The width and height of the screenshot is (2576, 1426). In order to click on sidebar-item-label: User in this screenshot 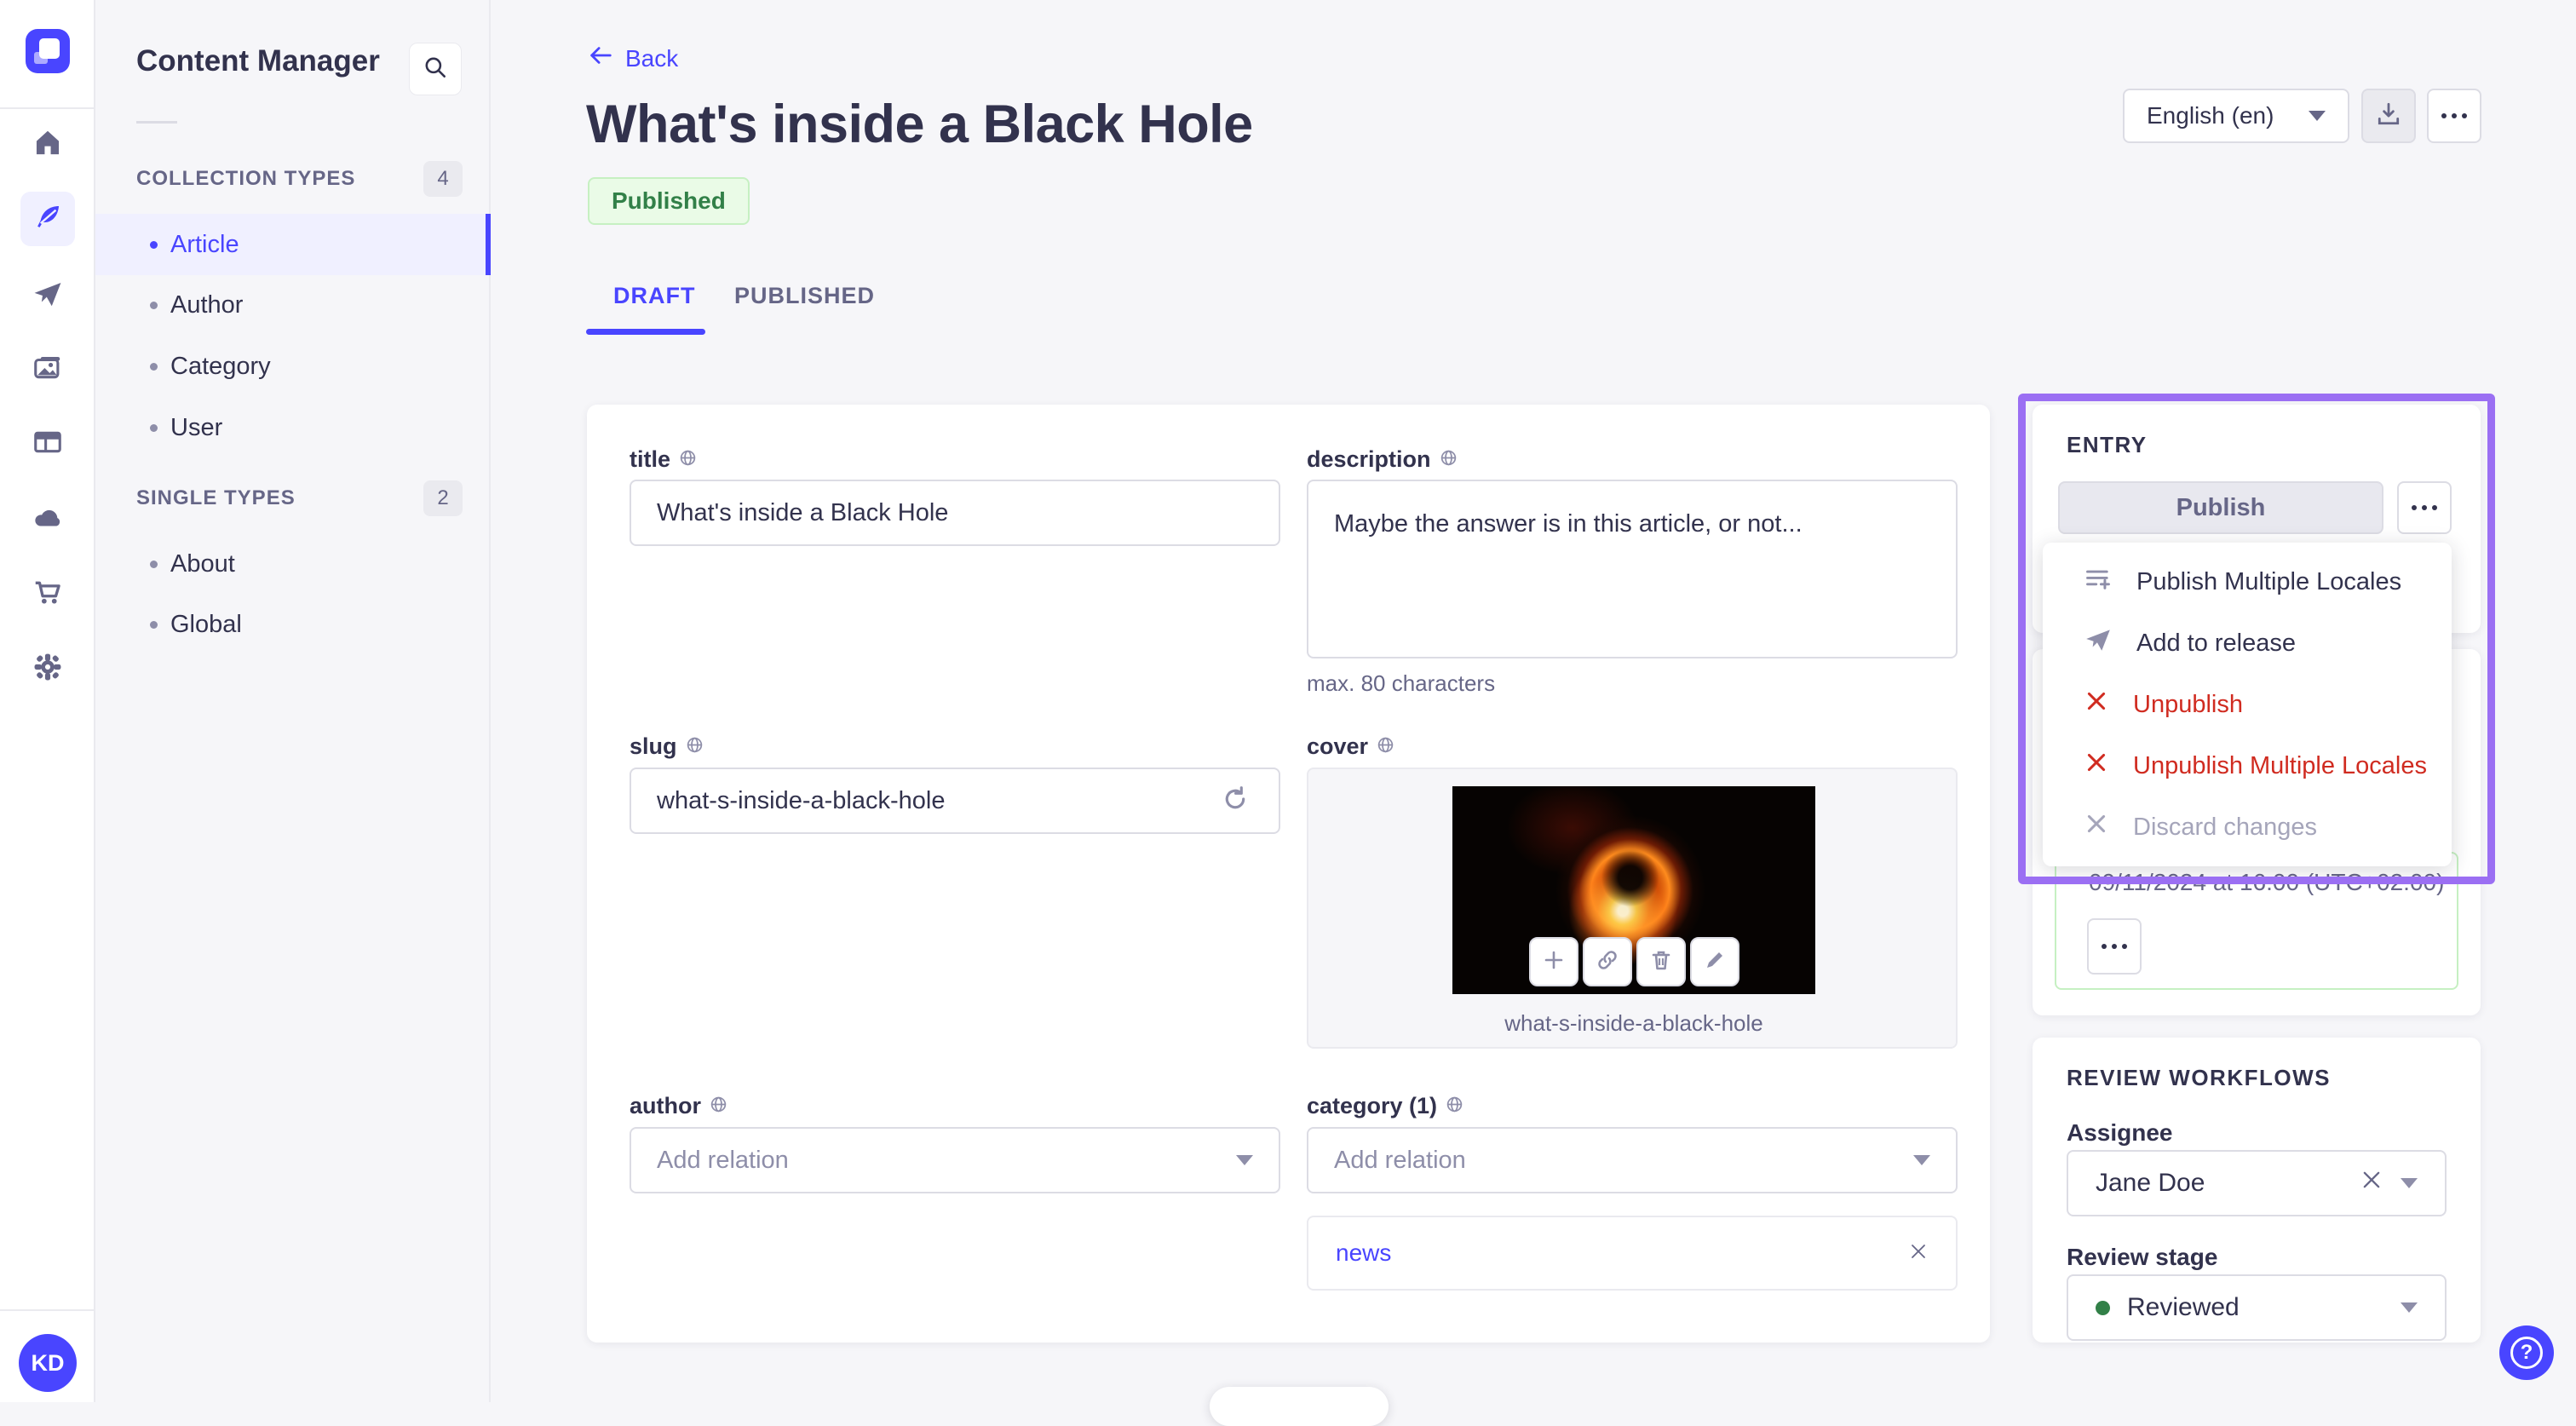, I will do `click(197, 427)`.